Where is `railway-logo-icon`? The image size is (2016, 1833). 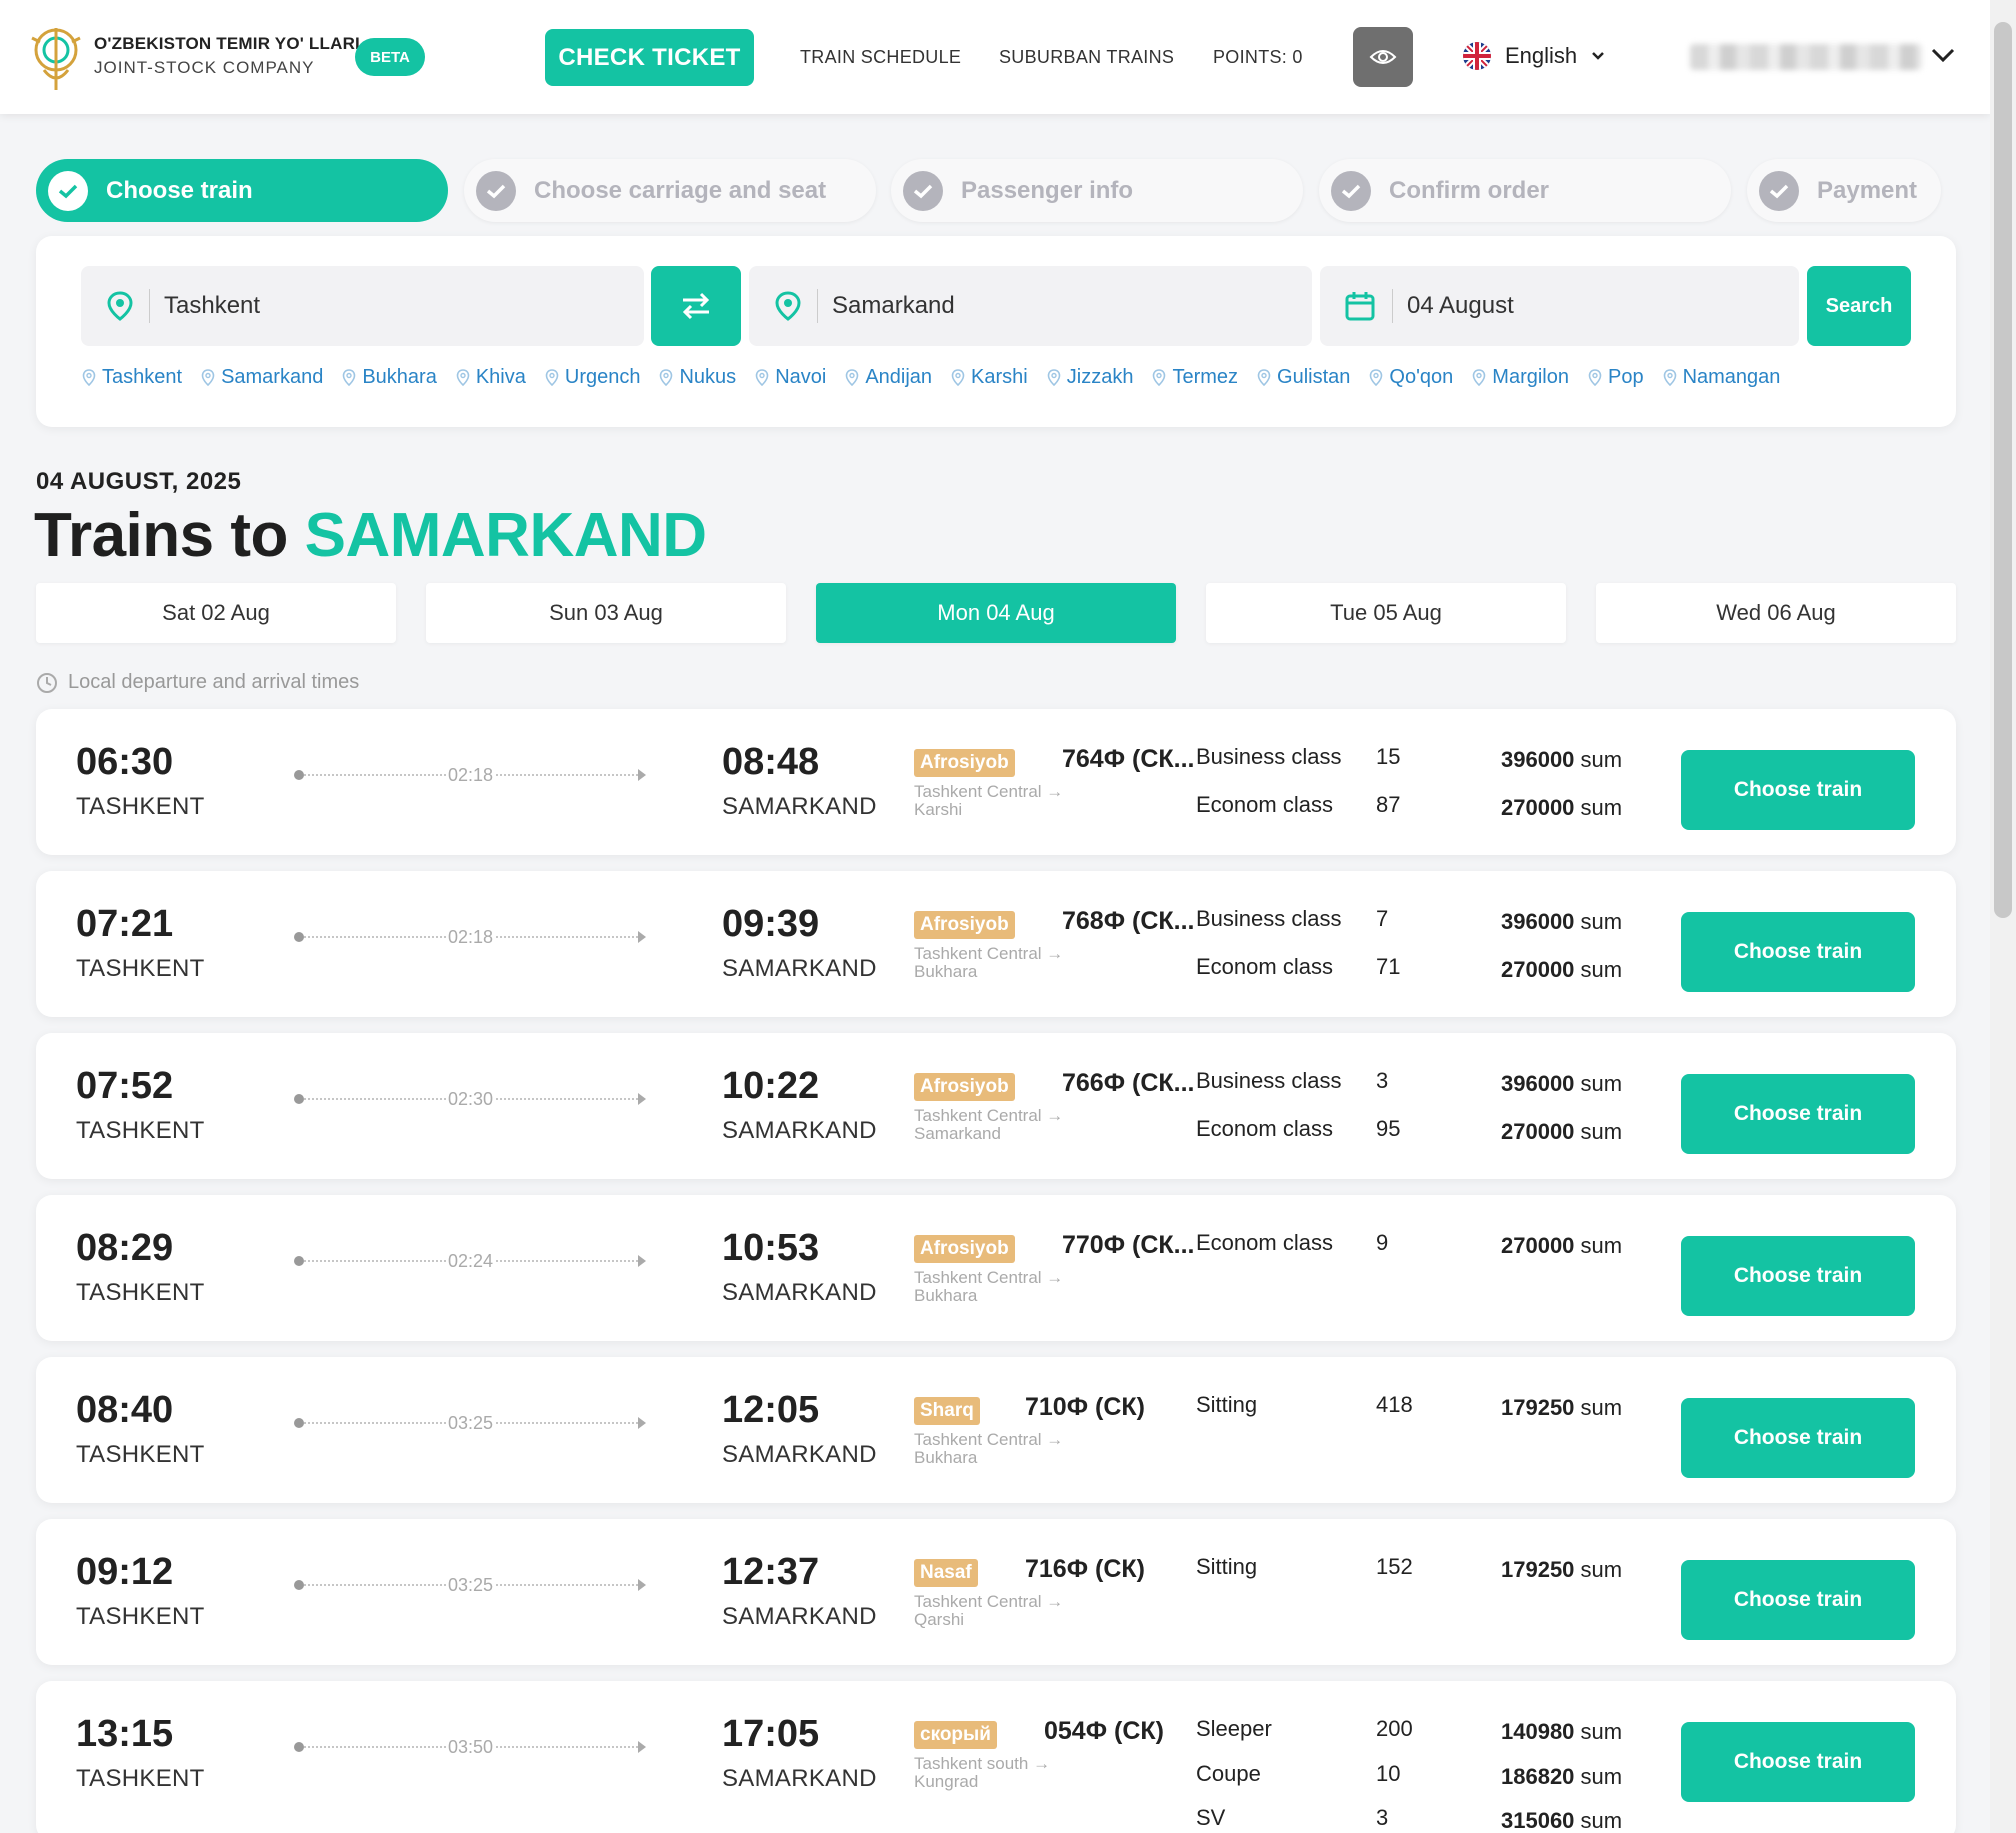 railway-logo-icon is located at coordinates (56, 57).